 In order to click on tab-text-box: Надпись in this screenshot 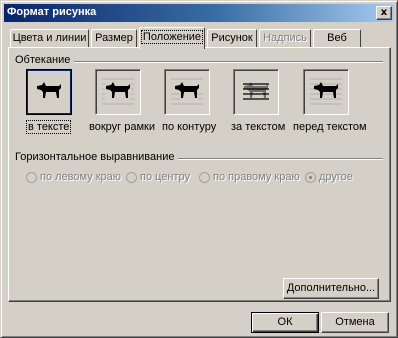, I will do `click(285, 38)`.